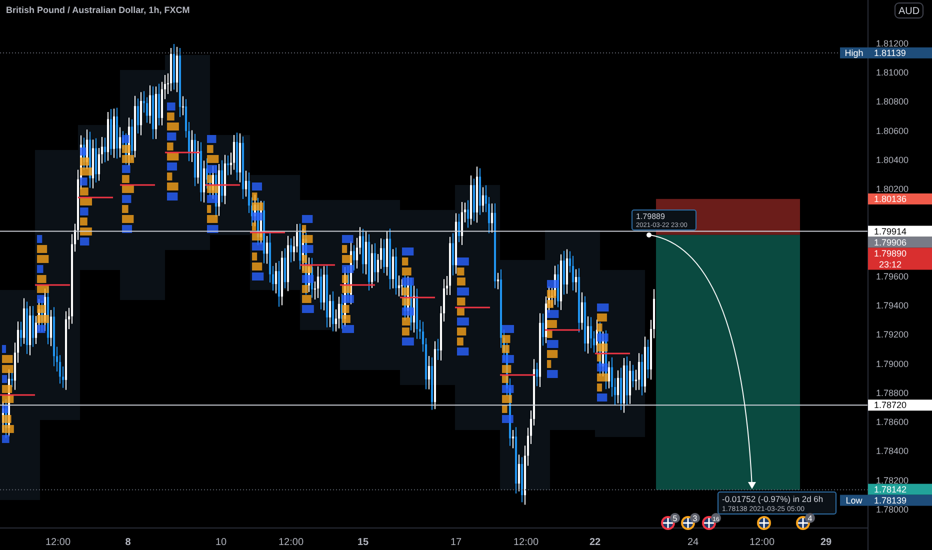  Describe the element at coordinates (892, 131) in the screenshot. I see `price-tick: 1.80600` at that location.